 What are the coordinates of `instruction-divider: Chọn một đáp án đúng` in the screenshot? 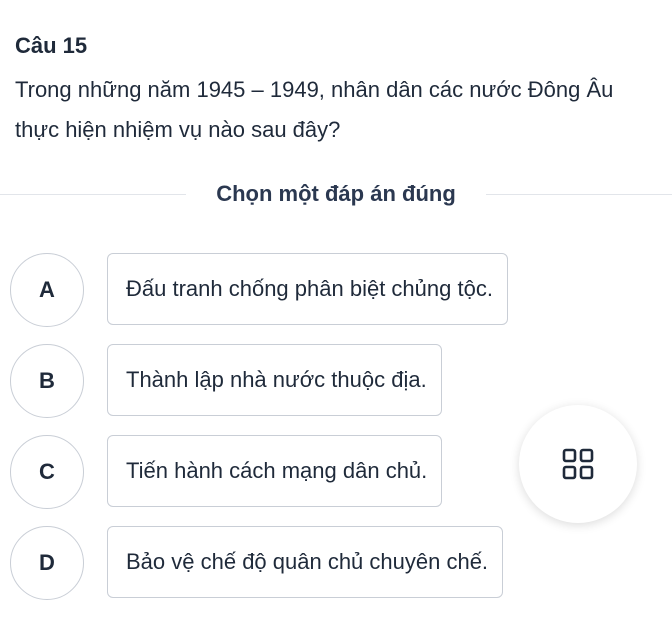 It's located at (336, 194).